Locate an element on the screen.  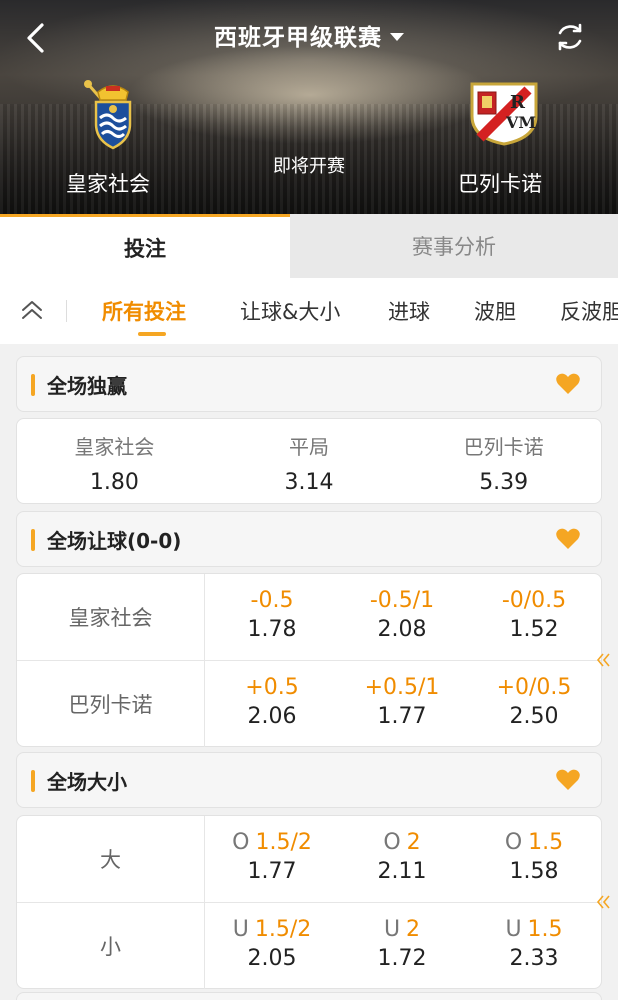
bet-type-nav: 所有投注 让球&大小 进球 波胆 反波胆 is located at coordinates (309, 311).